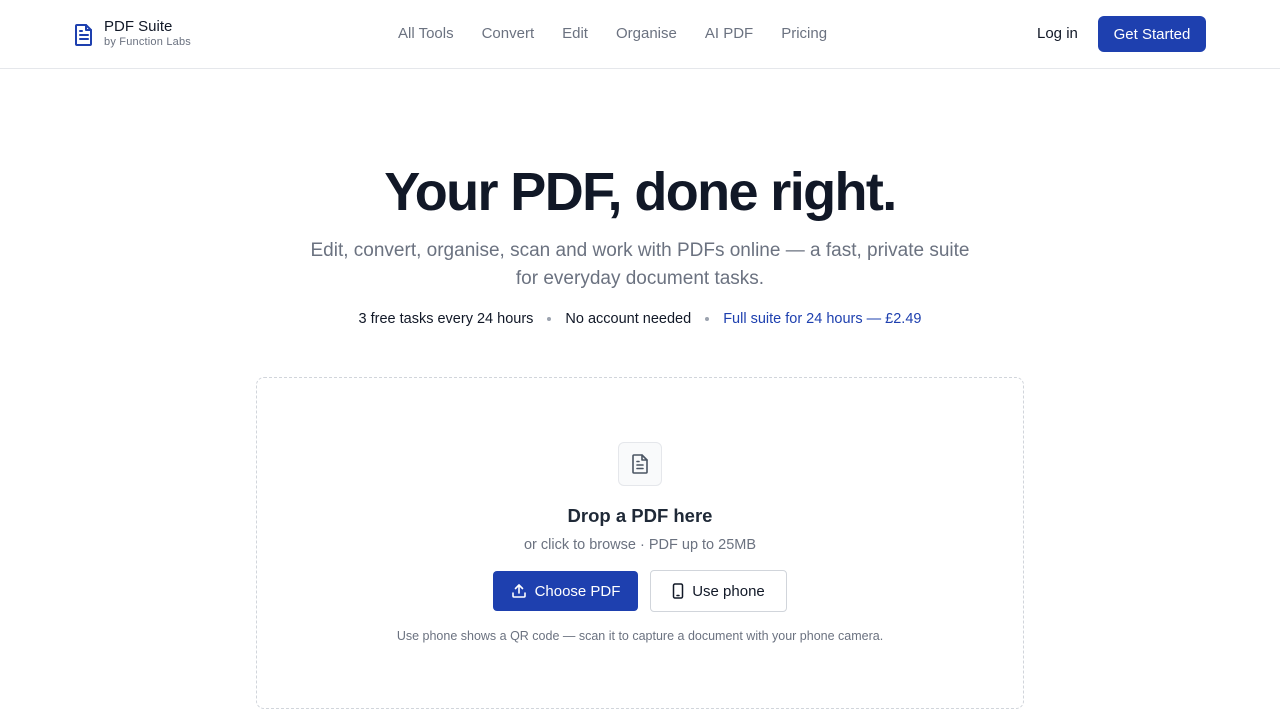  What do you see at coordinates (628, 319) in the screenshot?
I see `badge-no-account: No account needed` at bounding box center [628, 319].